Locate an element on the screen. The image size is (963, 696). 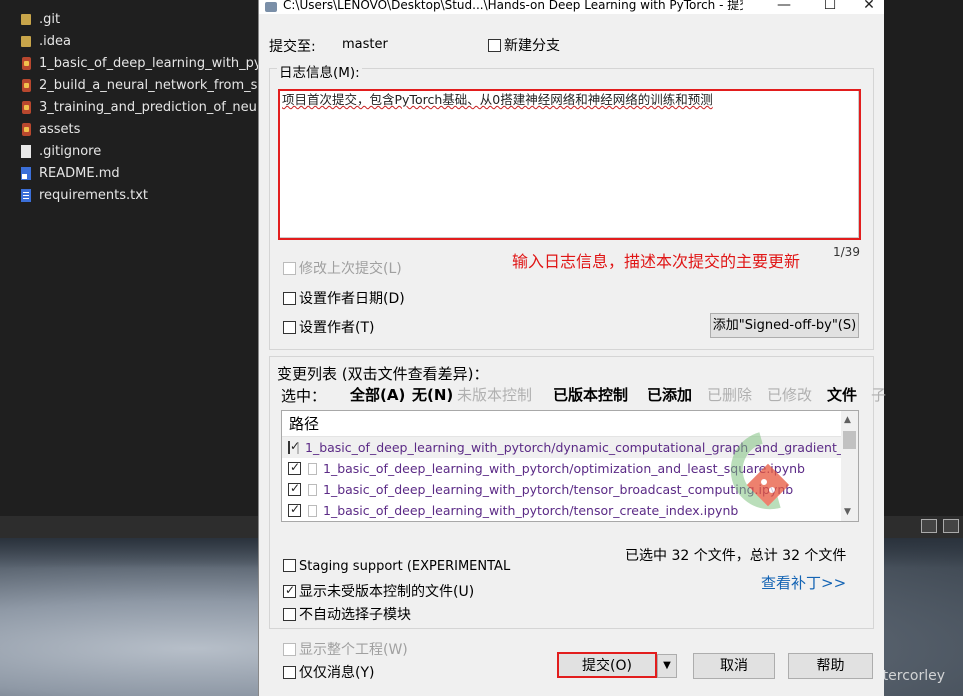
chevron-down-icon: ▼ is located at coordinates (667, 665).